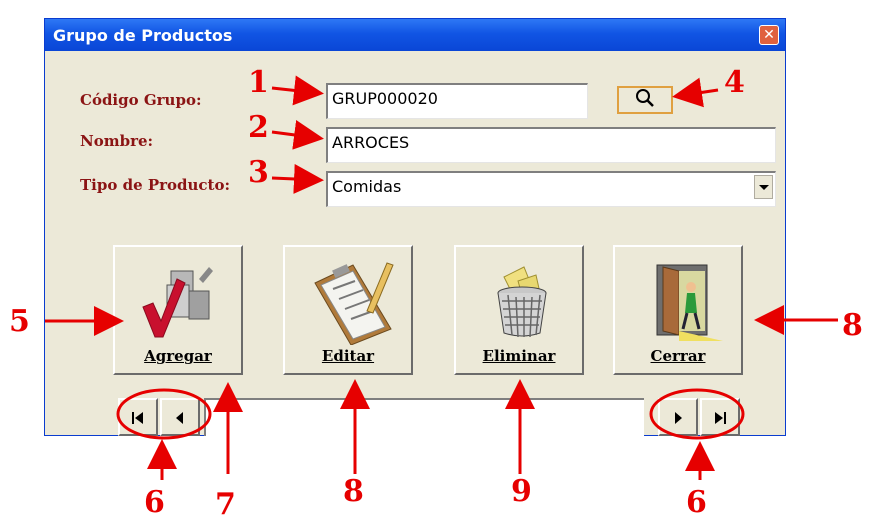 The image size is (871, 527). What do you see at coordinates (522, 302) in the screenshot?
I see `trash-basket-icon` at bounding box center [522, 302].